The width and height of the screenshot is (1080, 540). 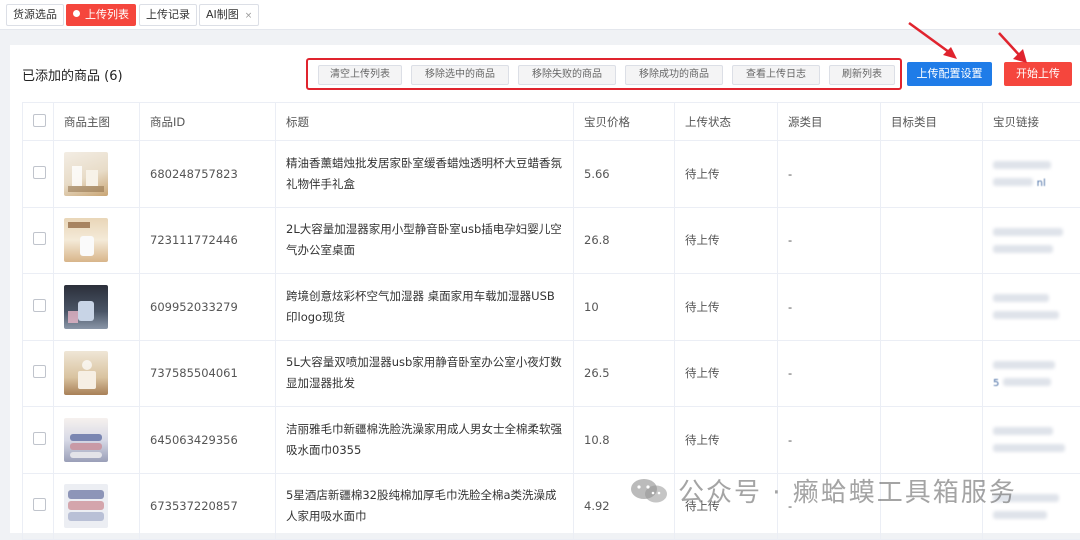 What do you see at coordinates (624, 174) in the screenshot?
I see `product-price: 5.66` at bounding box center [624, 174].